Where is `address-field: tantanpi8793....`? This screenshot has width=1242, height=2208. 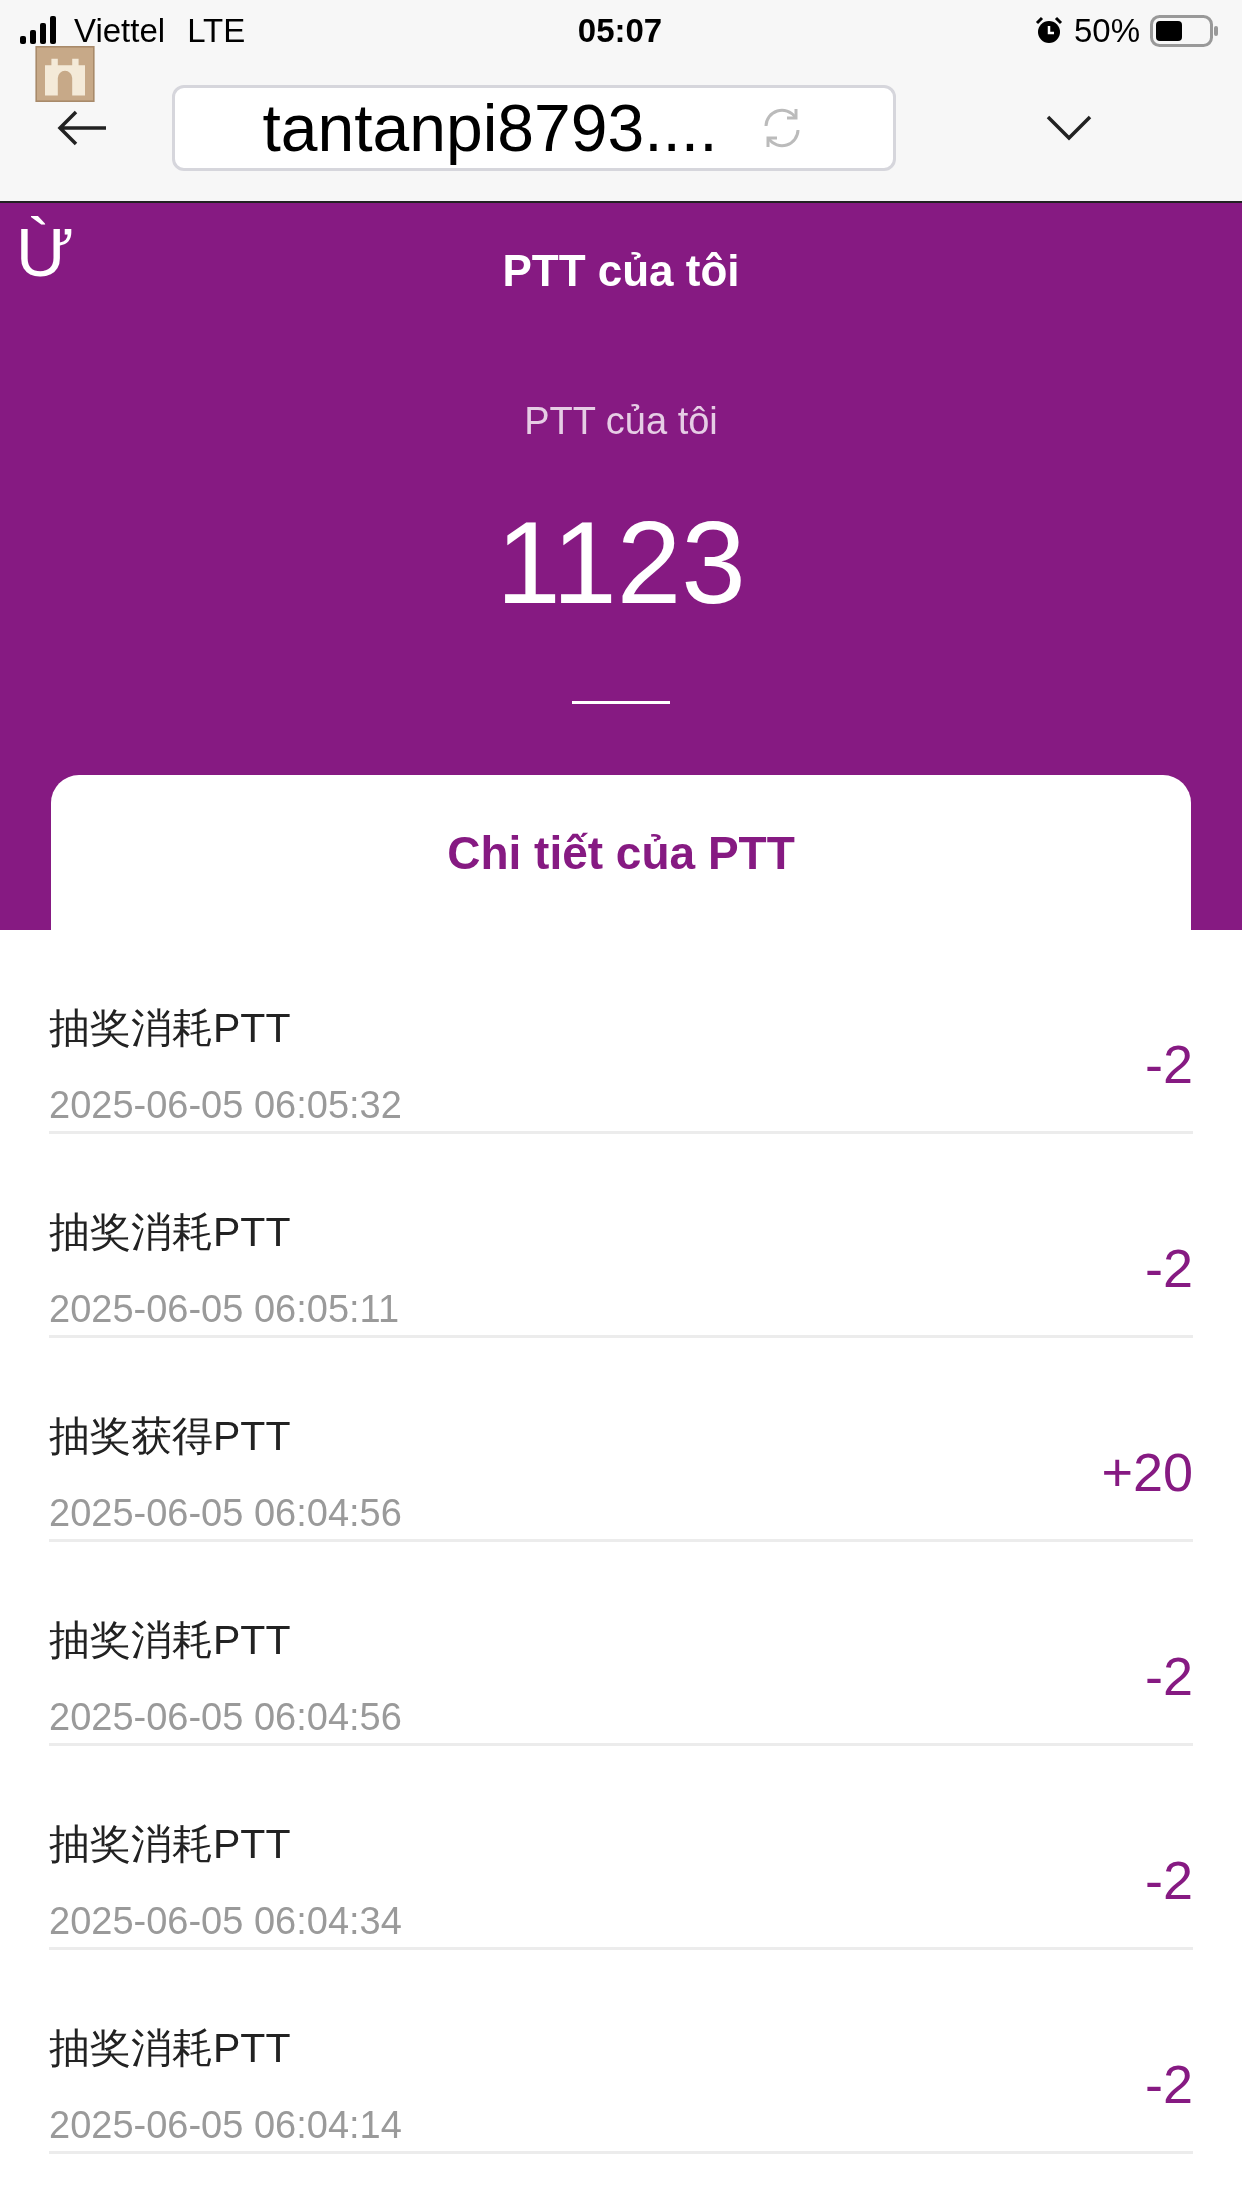 address-field: tantanpi8793.... is located at coordinates (534, 127).